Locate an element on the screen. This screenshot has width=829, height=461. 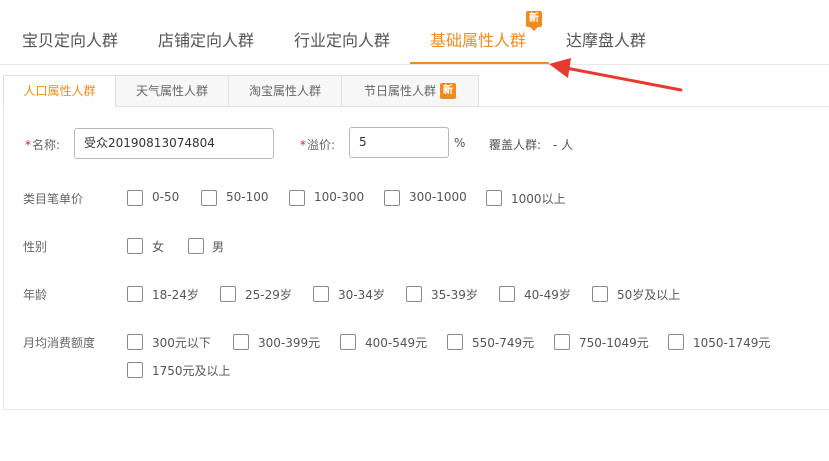
subtab-label: 人口属性人群 is located at coordinates (59, 91).